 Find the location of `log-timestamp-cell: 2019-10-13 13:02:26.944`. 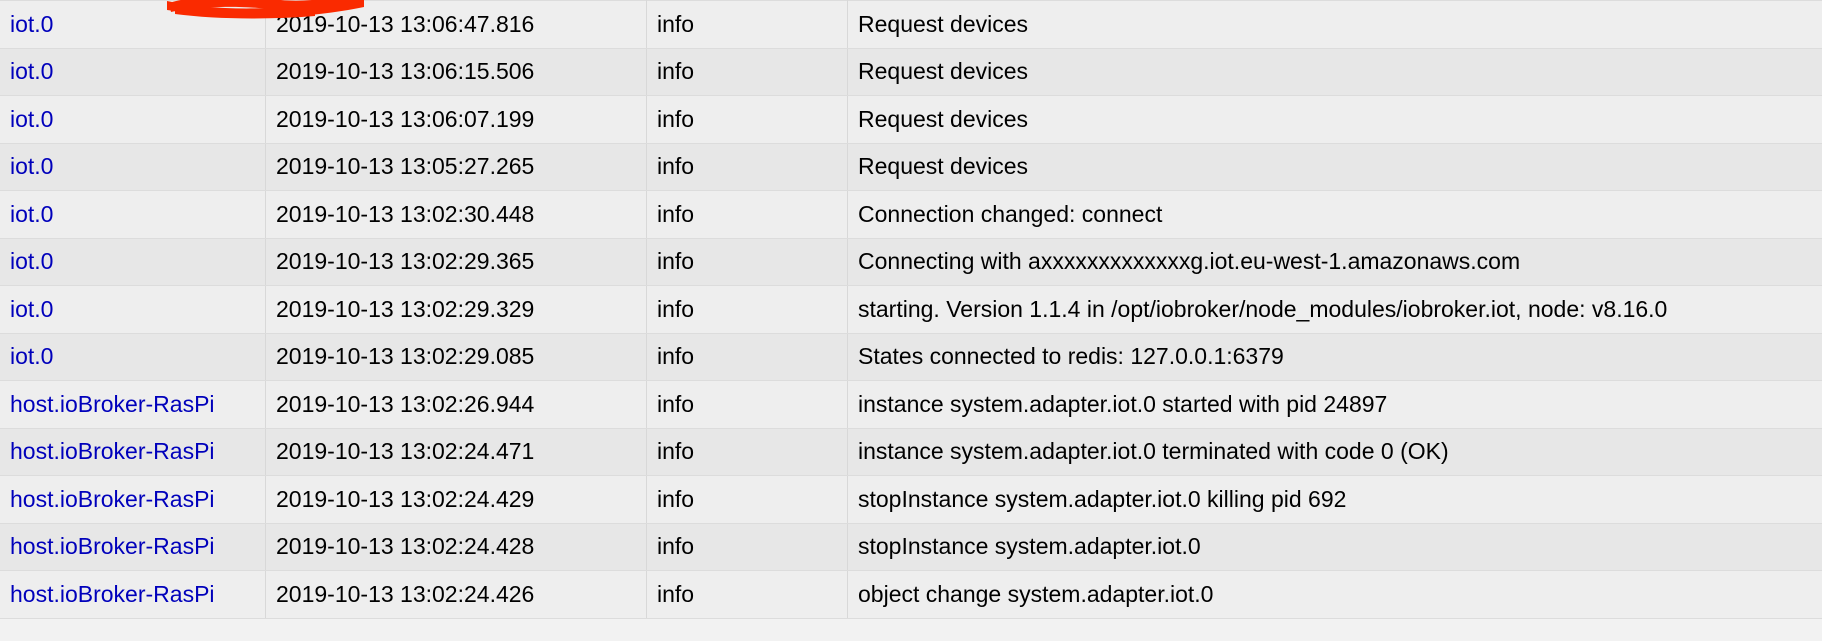

log-timestamp-cell: 2019-10-13 13:02:26.944 is located at coordinates (456, 405).